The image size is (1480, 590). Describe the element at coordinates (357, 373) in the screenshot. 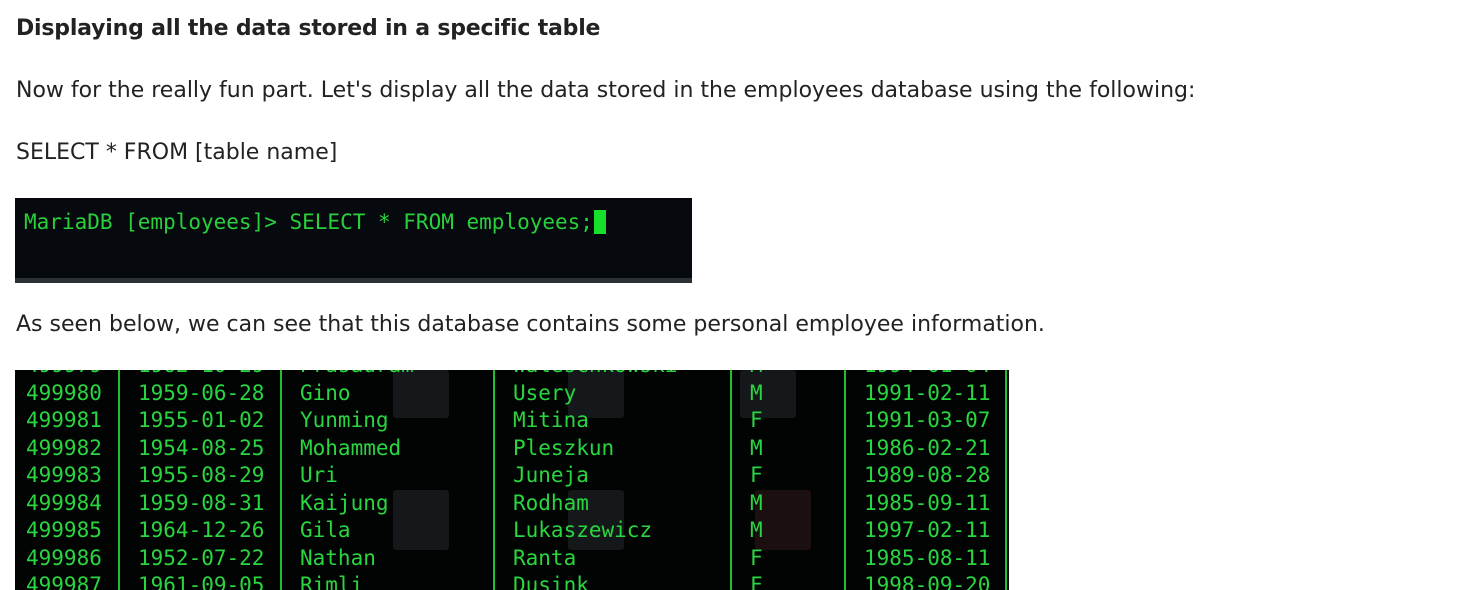

I see `table-cell: Prasadram` at that location.